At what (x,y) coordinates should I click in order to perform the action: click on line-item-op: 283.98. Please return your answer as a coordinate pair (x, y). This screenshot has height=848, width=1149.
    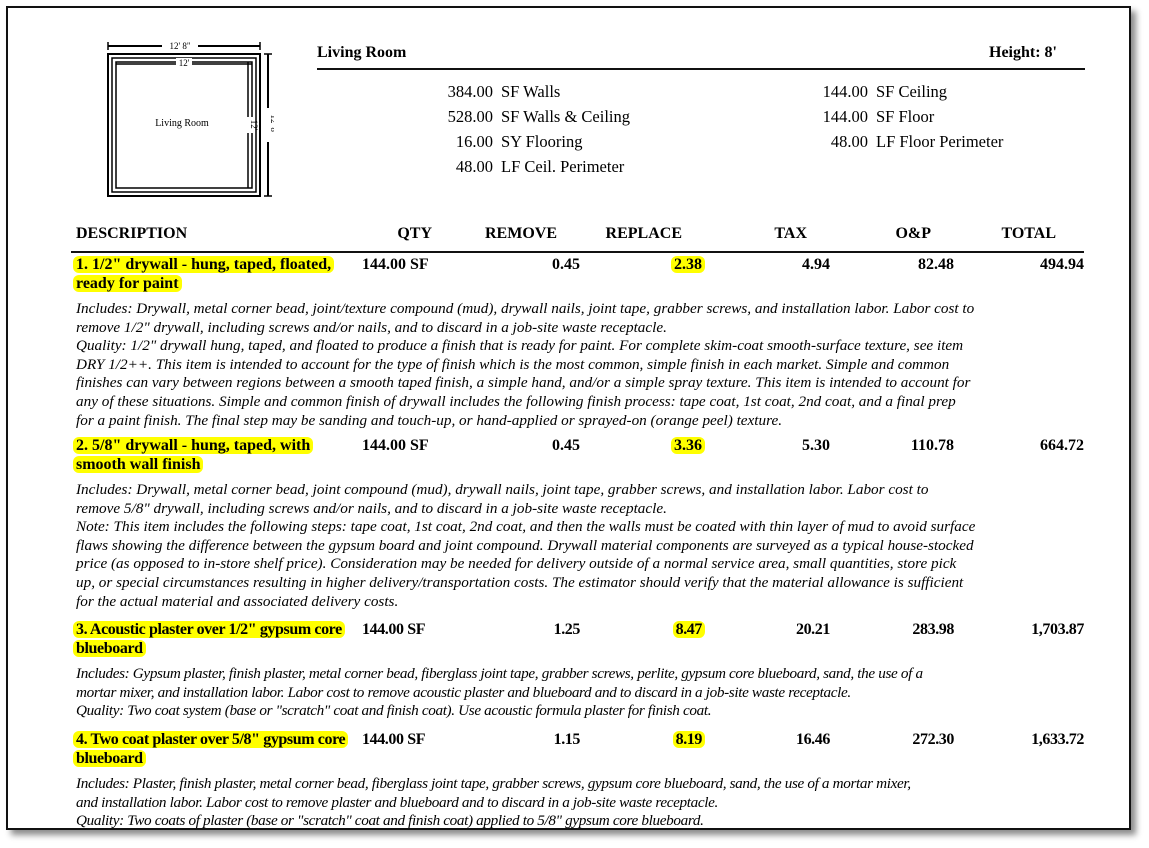
    Looking at the image, I should click on (933, 629).